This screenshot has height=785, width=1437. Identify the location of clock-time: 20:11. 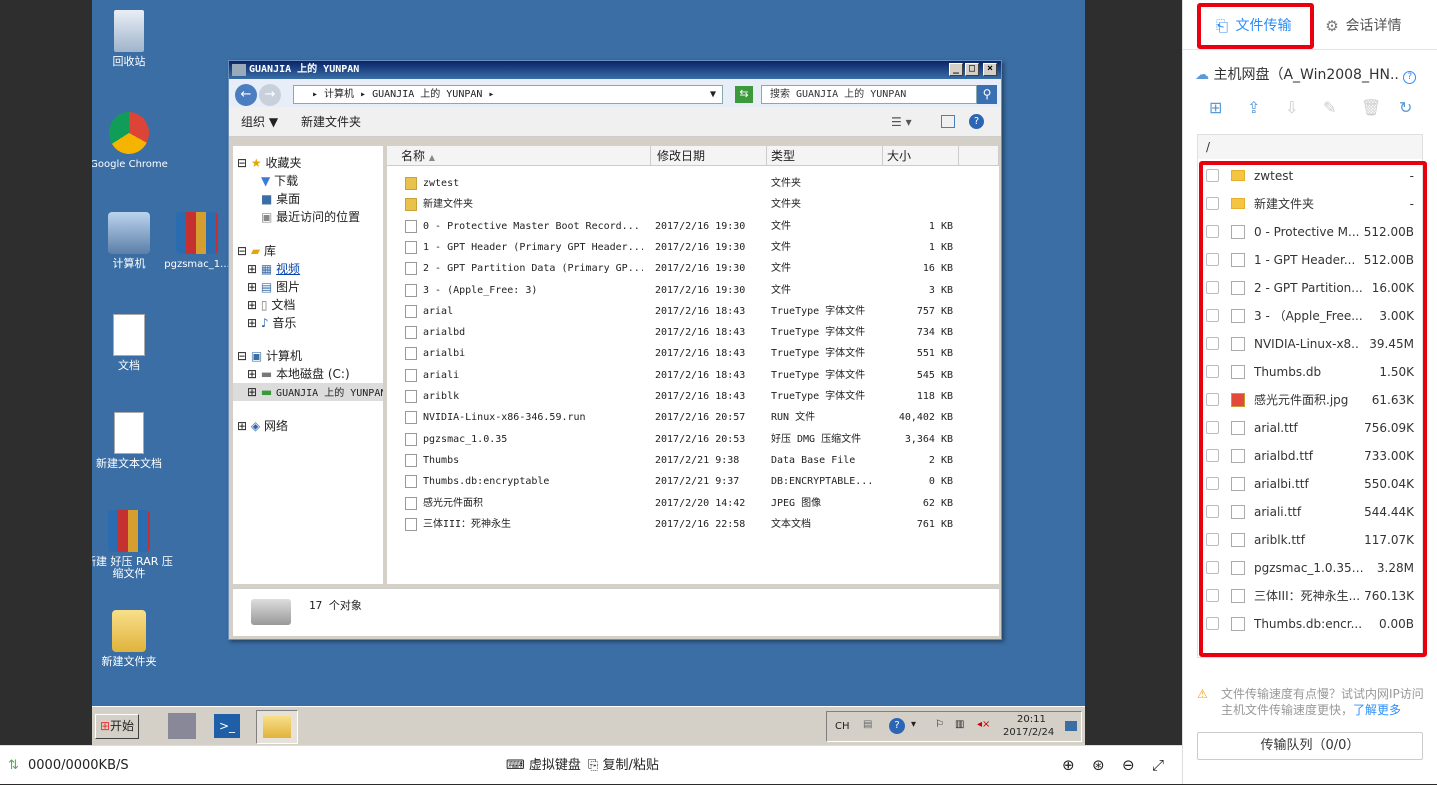
(1031, 719).